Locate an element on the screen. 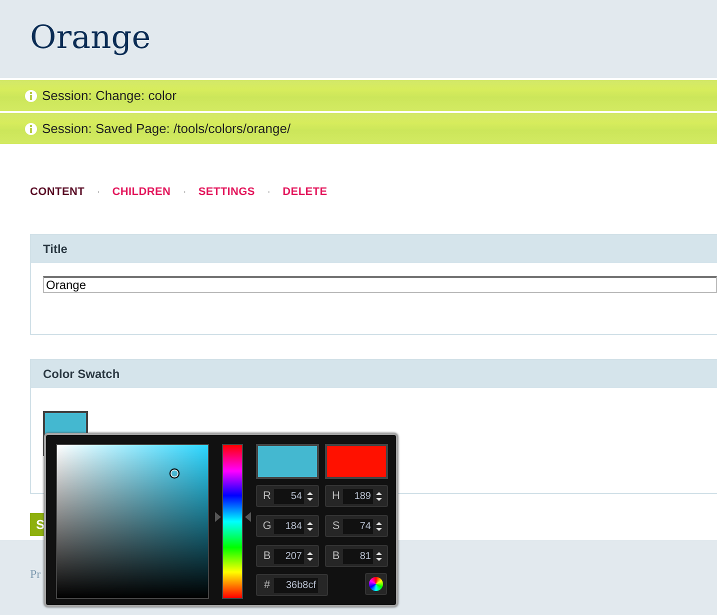  message-text: Session: Change: color is located at coordinates (109, 95).